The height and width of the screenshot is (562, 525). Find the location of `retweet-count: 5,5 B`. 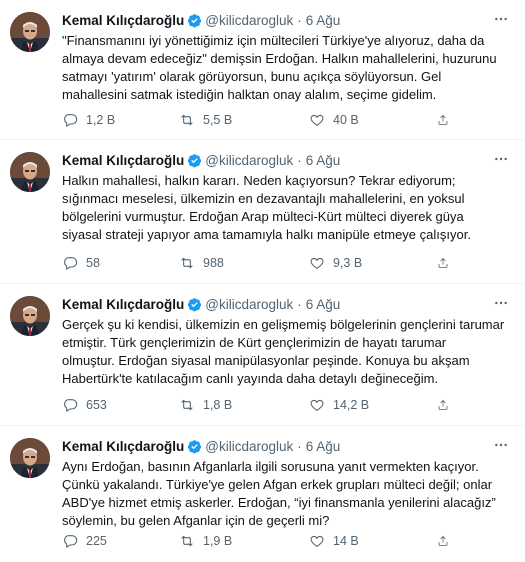

retweet-count: 5,5 B is located at coordinates (218, 120).